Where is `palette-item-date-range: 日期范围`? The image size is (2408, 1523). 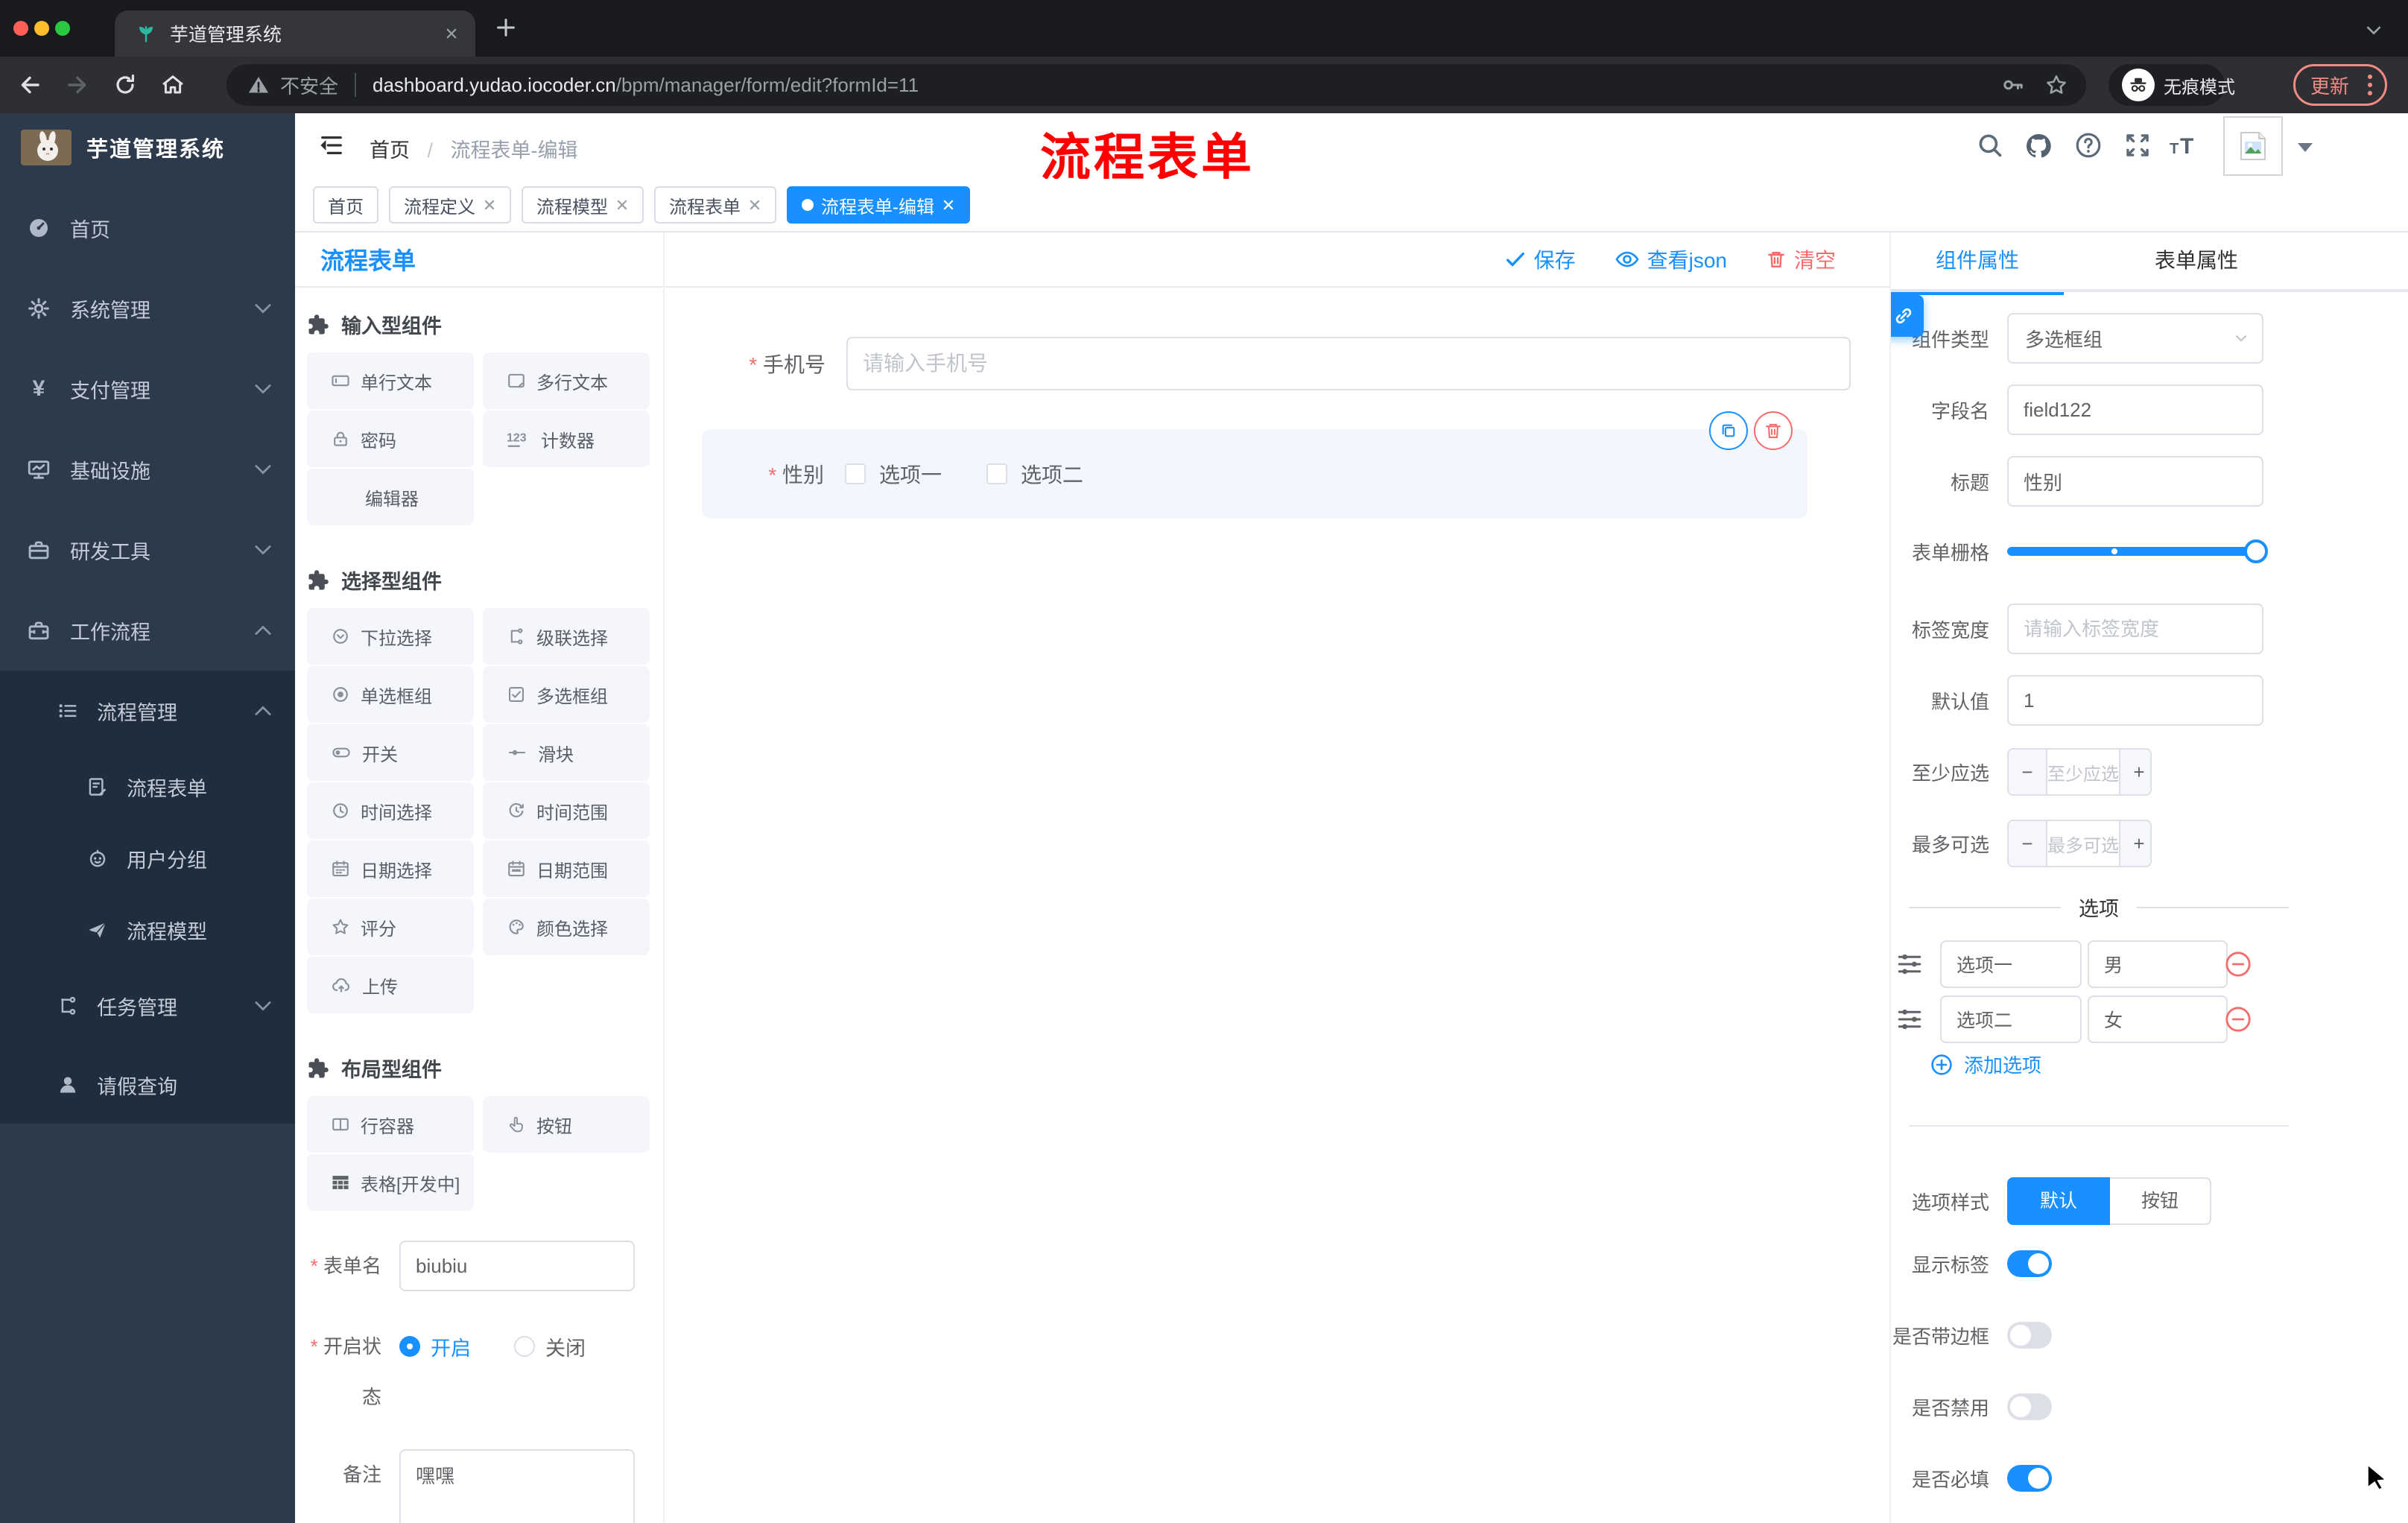 palette-item-date-range: 日期范围 is located at coordinates (566, 869).